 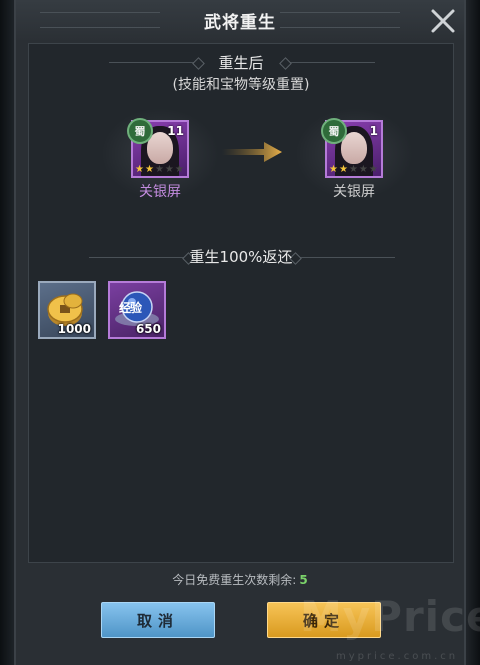 What do you see at coordinates (175, 131) in the screenshot?
I see `hero-level: 11` at bounding box center [175, 131].